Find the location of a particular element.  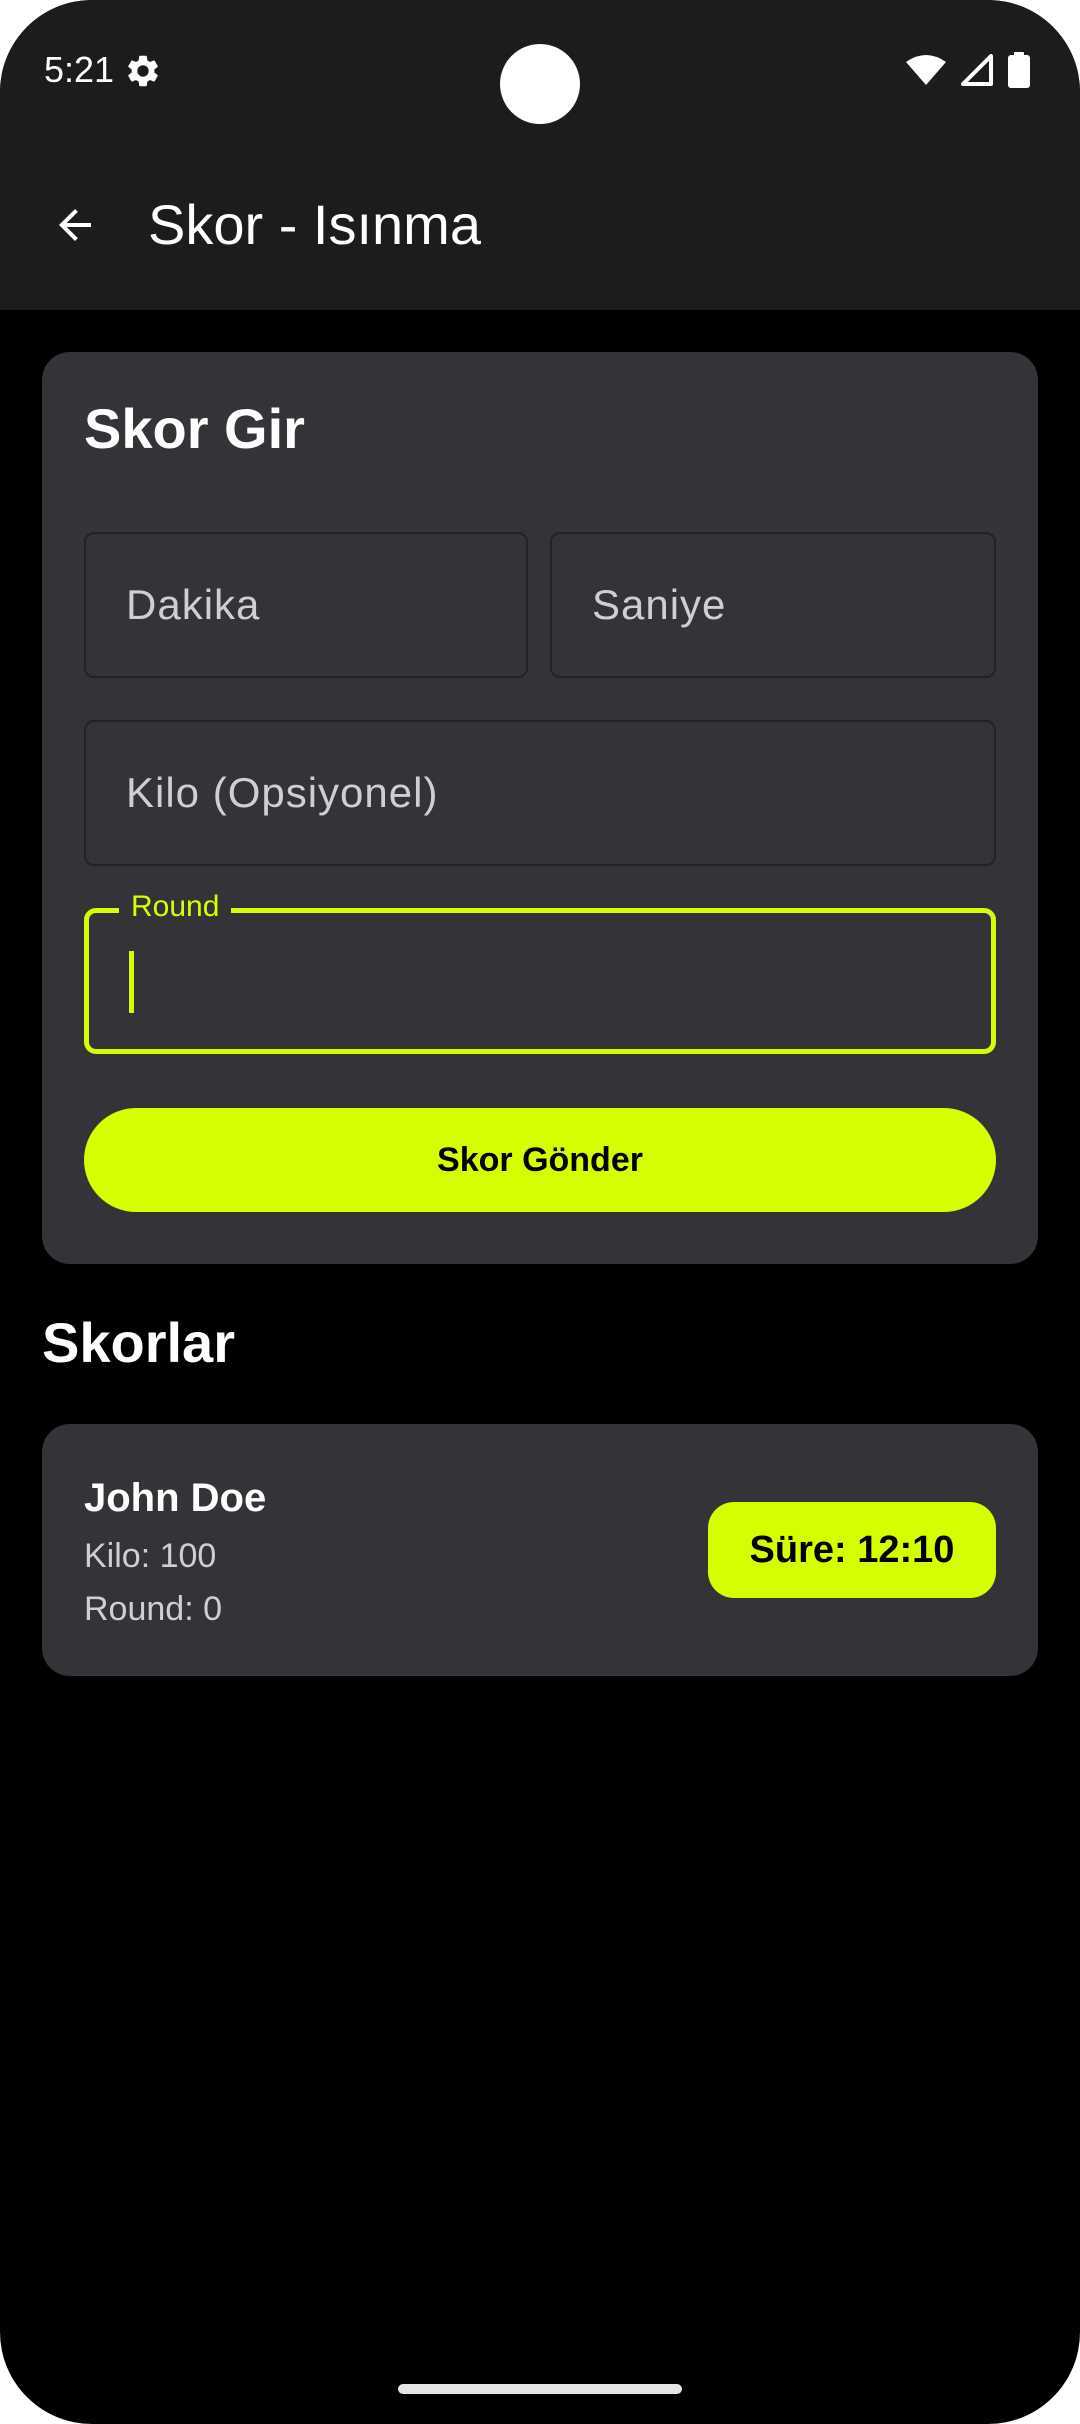

arrow-left-icon is located at coordinates (75, 225).